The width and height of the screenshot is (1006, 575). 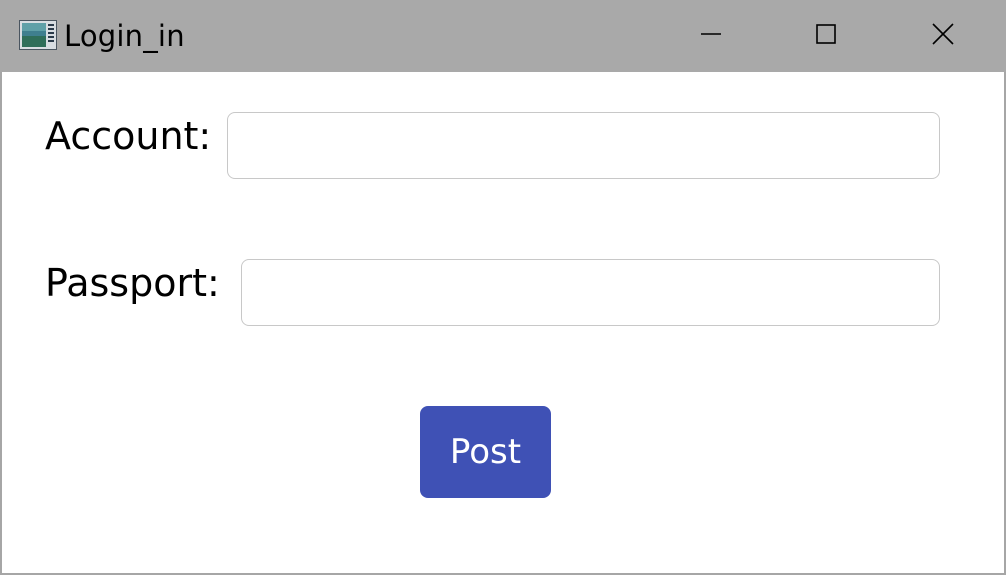 What do you see at coordinates (38, 35) in the screenshot?
I see `application-window-icon` at bounding box center [38, 35].